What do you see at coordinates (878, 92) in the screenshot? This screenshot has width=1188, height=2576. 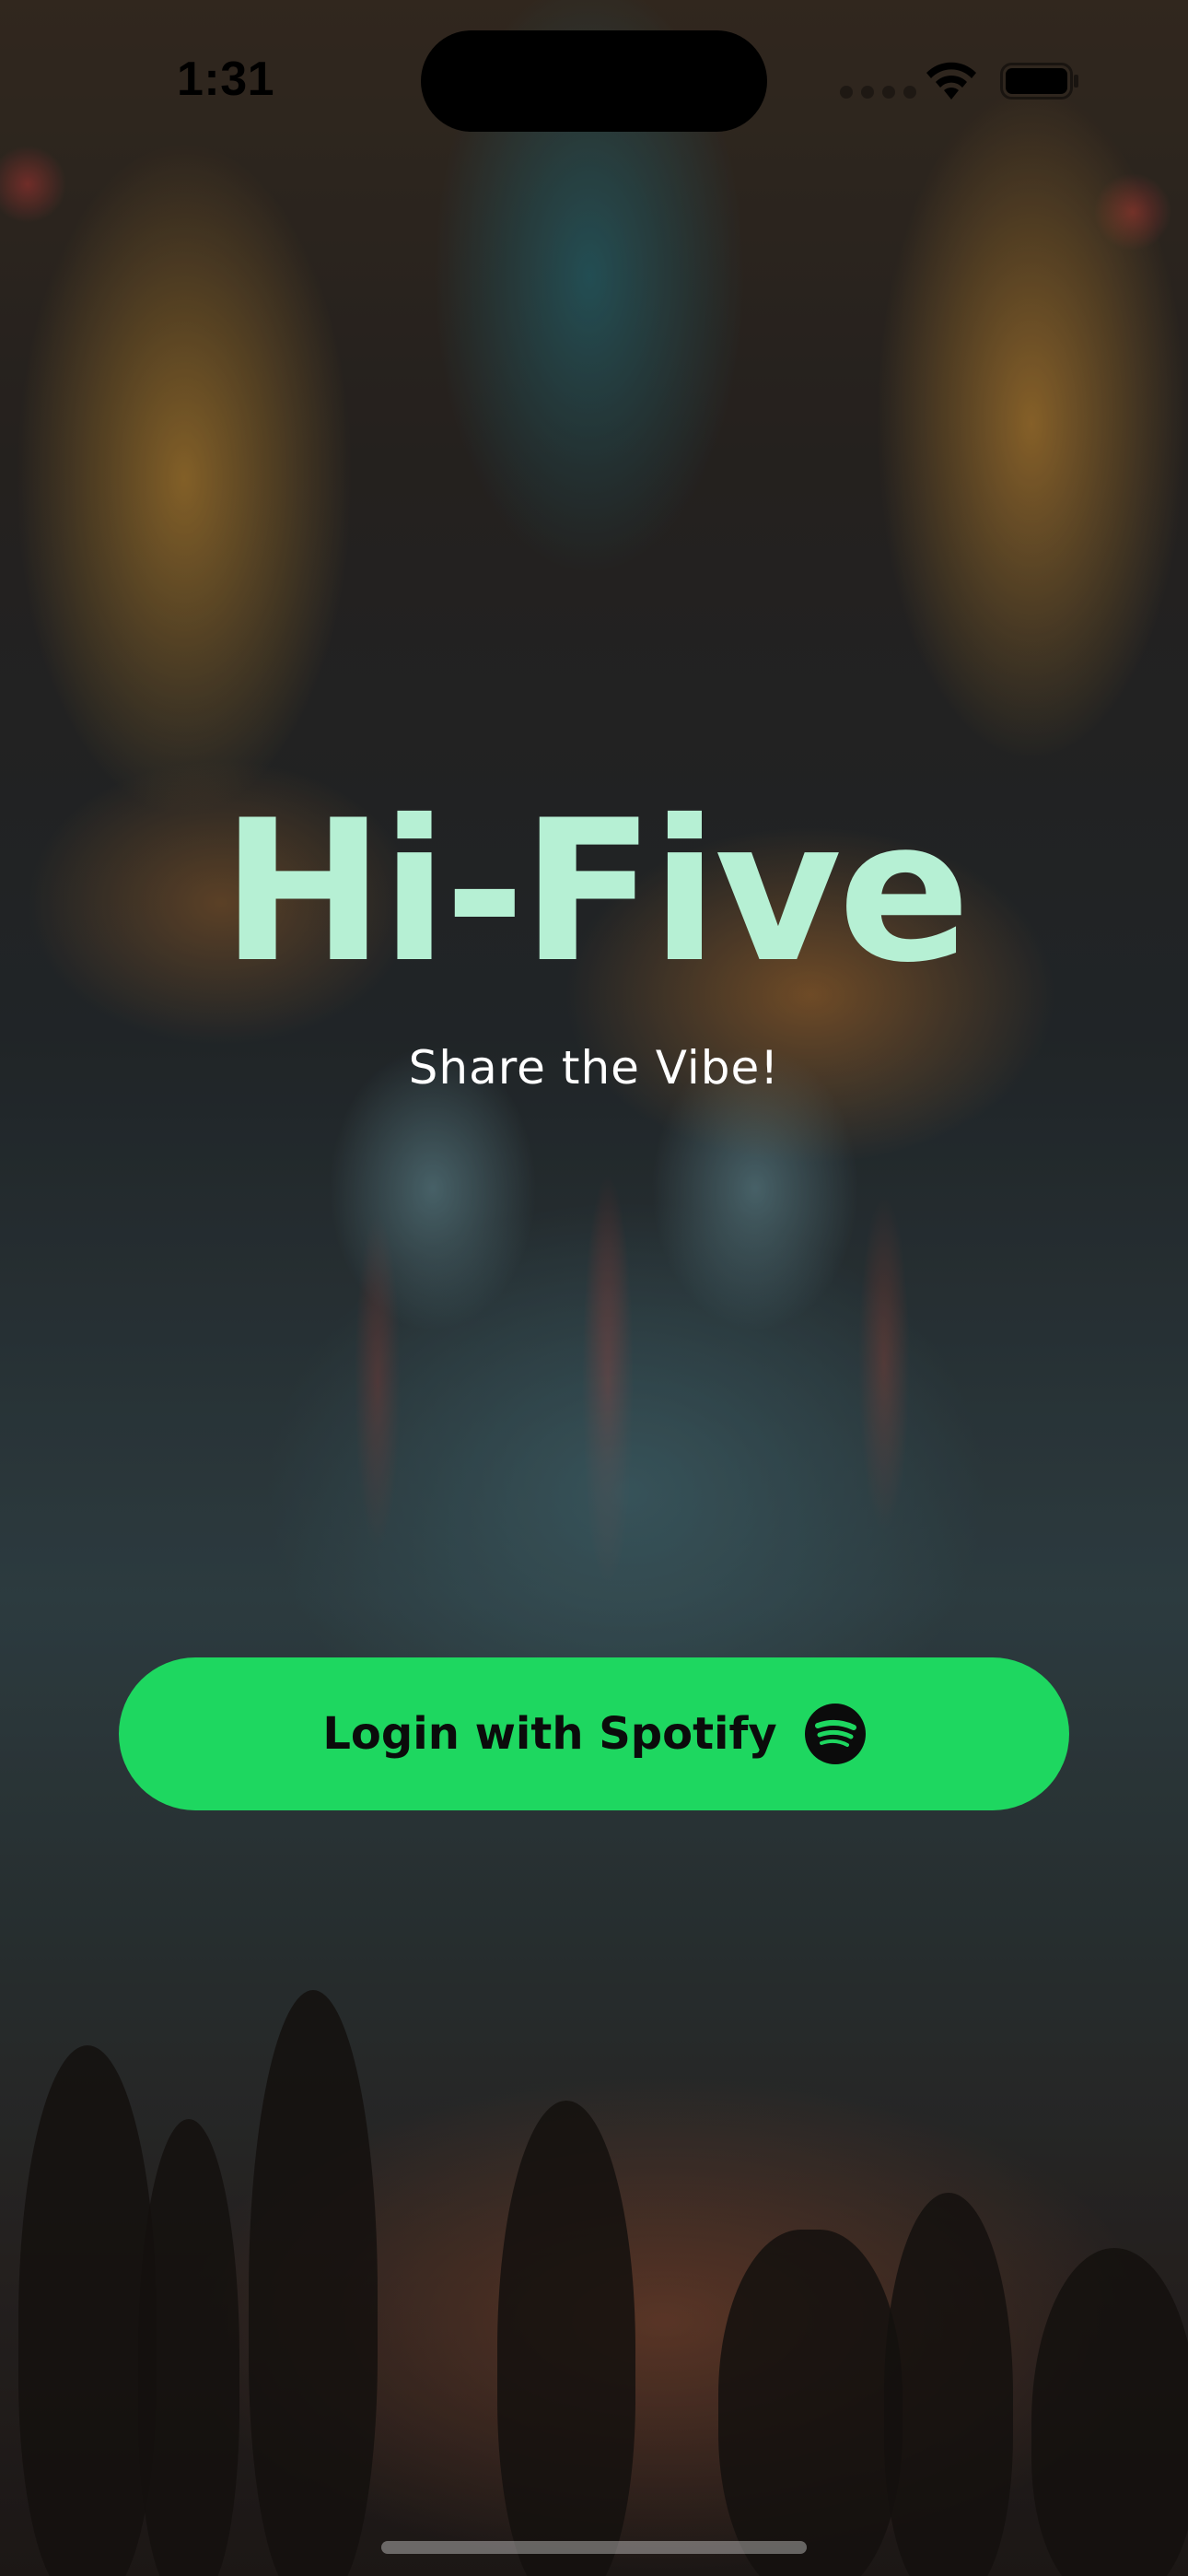 I see `cellular-signal-icon` at bounding box center [878, 92].